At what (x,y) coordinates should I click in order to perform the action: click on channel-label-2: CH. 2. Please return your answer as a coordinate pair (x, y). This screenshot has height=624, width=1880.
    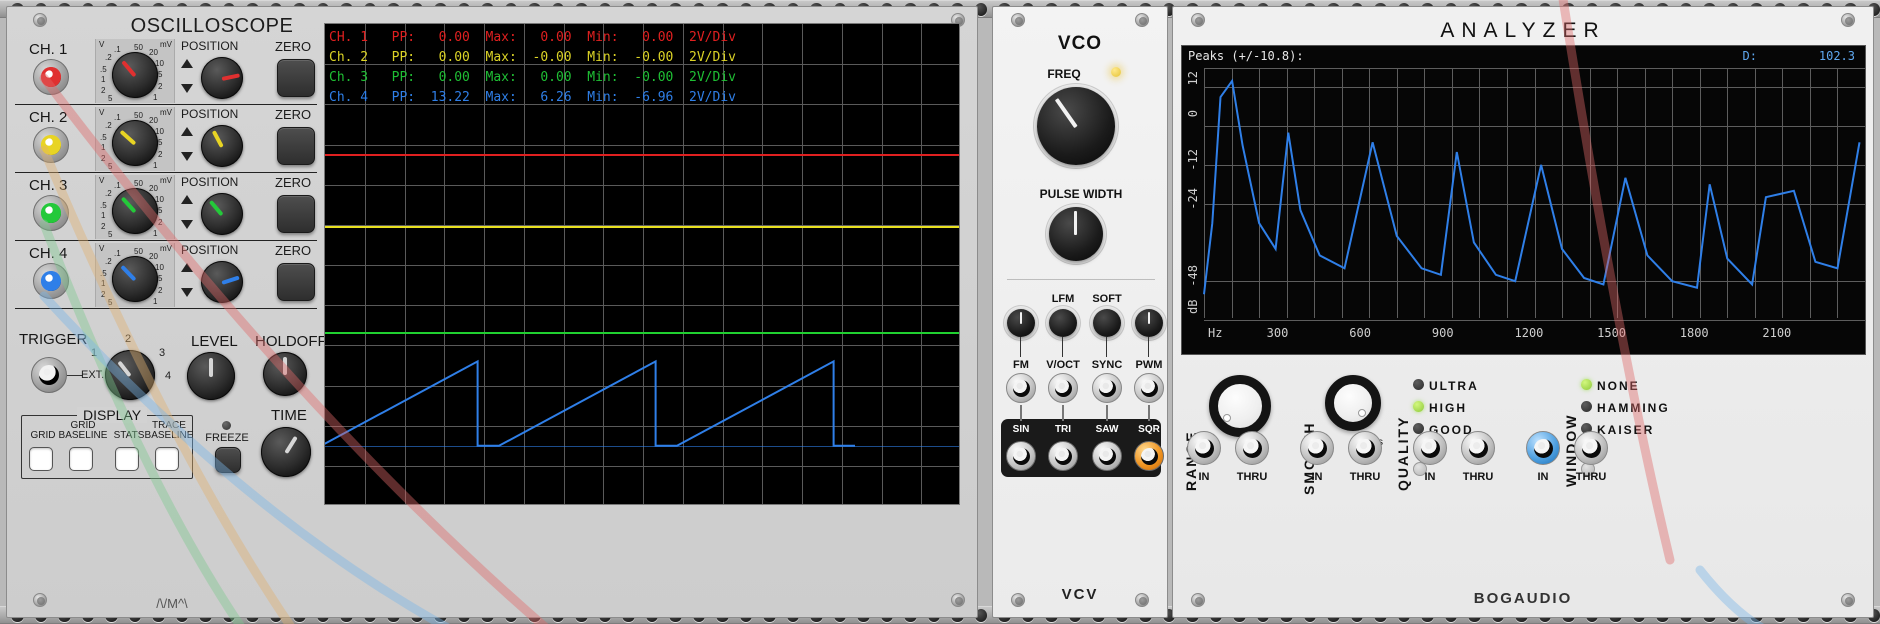
    Looking at the image, I should click on (48, 117).